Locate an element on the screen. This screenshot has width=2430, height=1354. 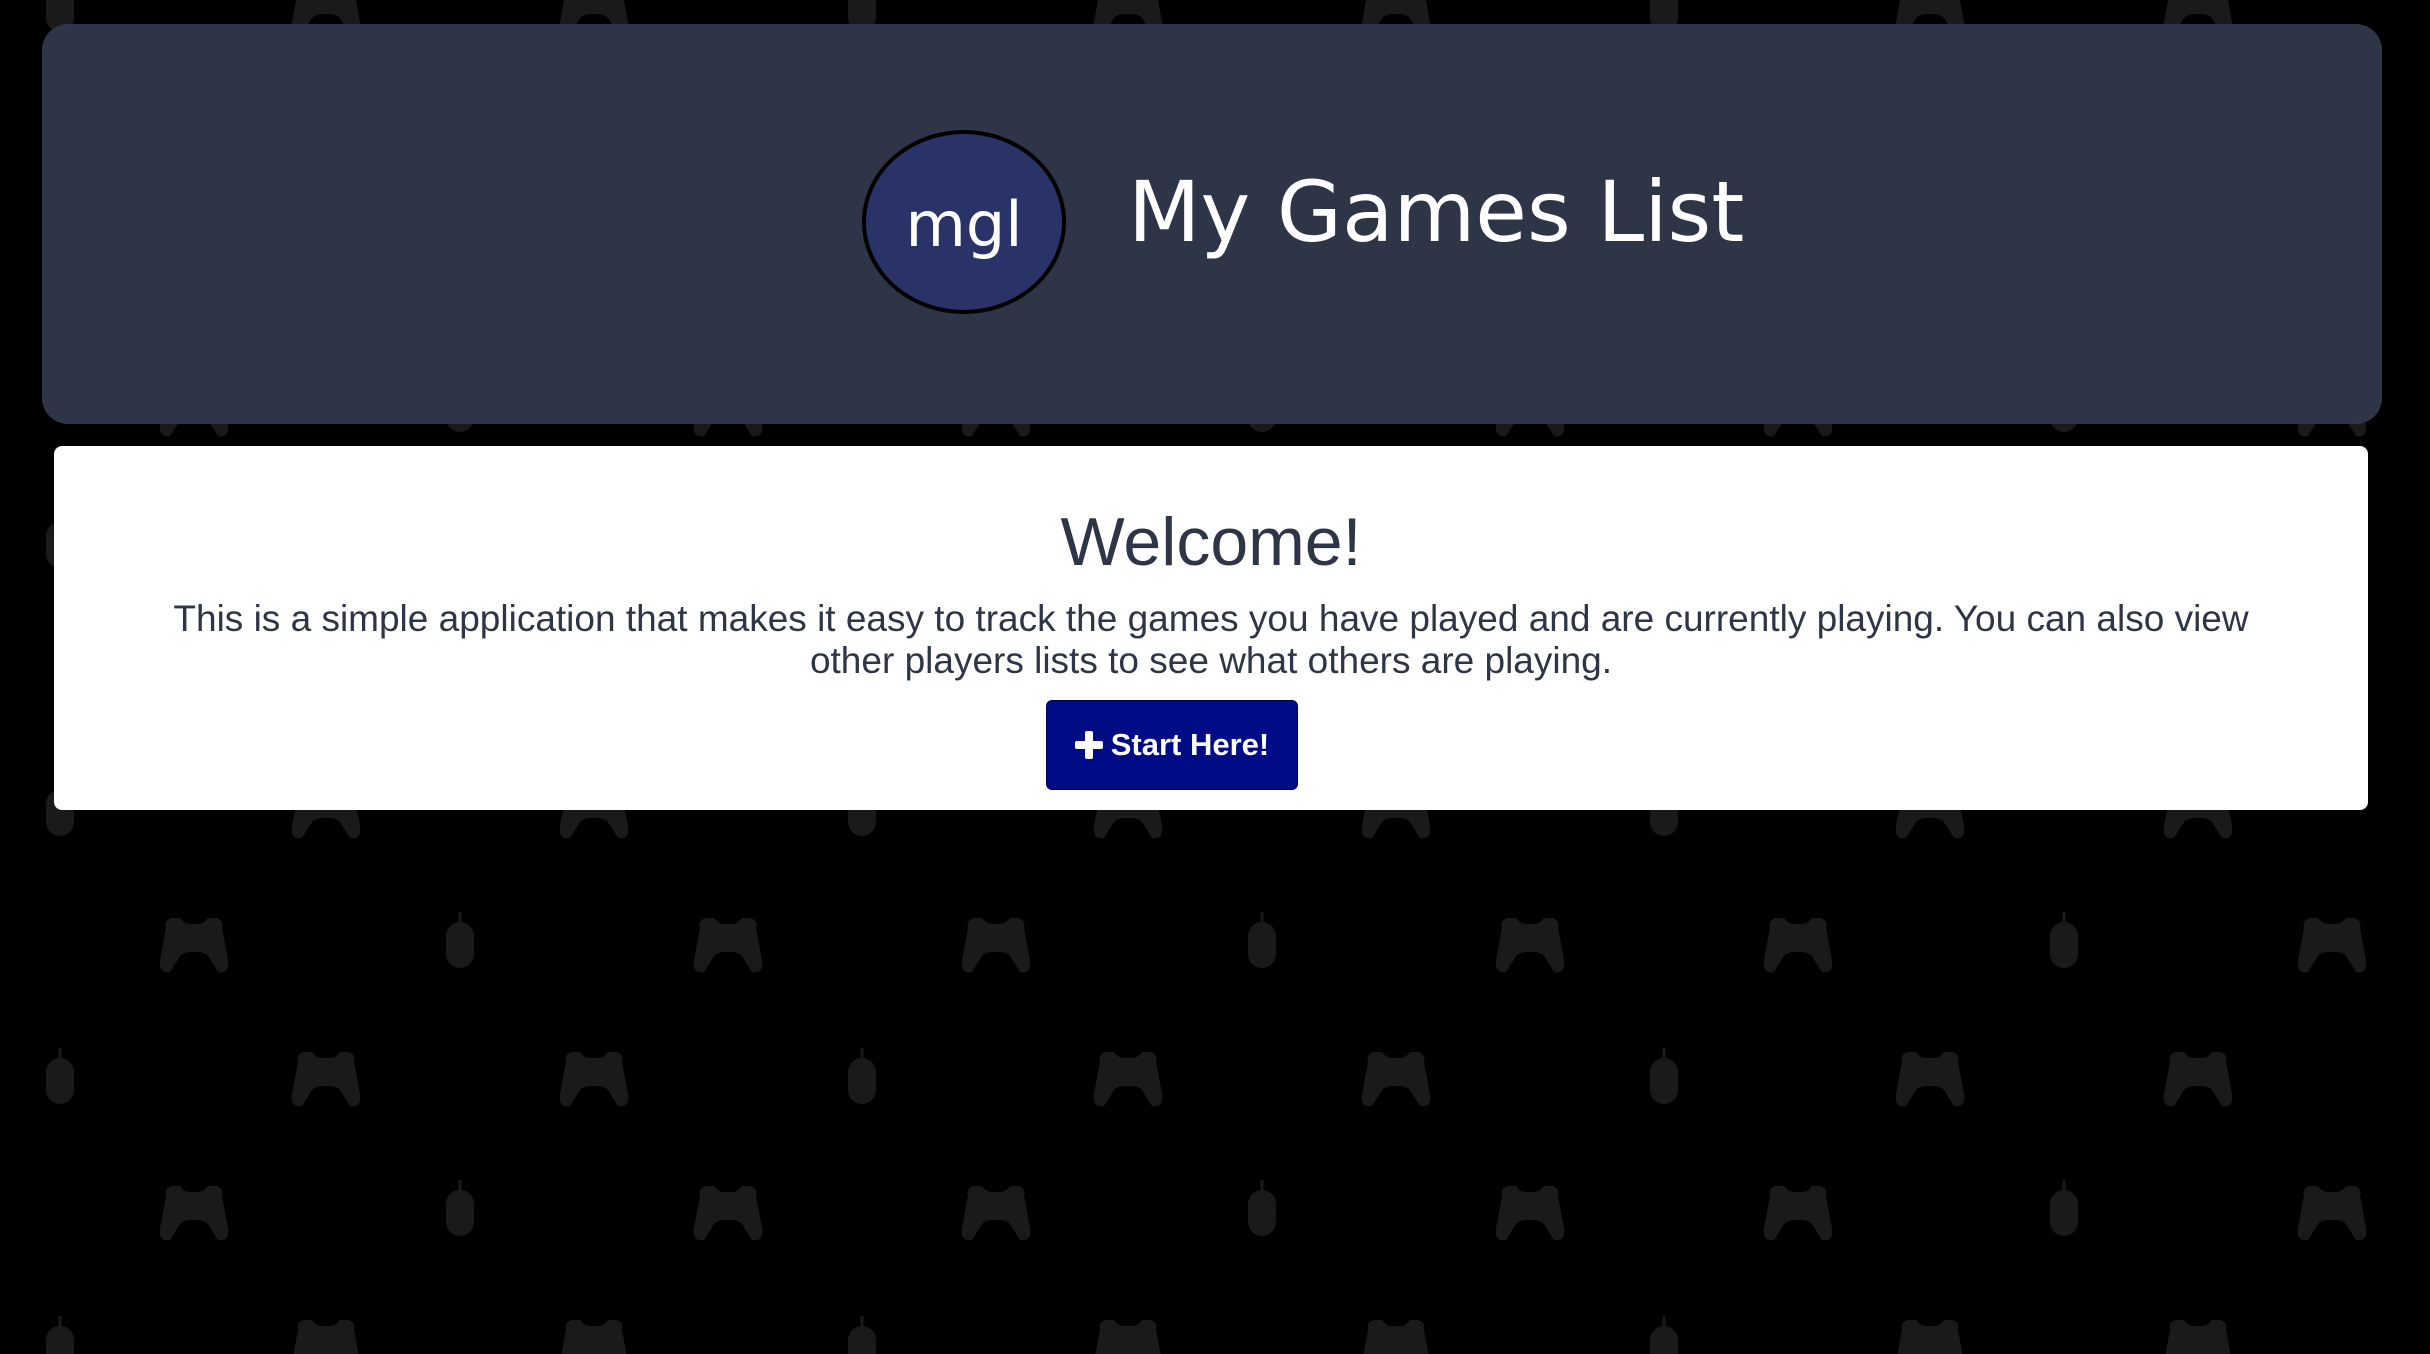
site-title: My Games List is located at coordinates (1436, 212).